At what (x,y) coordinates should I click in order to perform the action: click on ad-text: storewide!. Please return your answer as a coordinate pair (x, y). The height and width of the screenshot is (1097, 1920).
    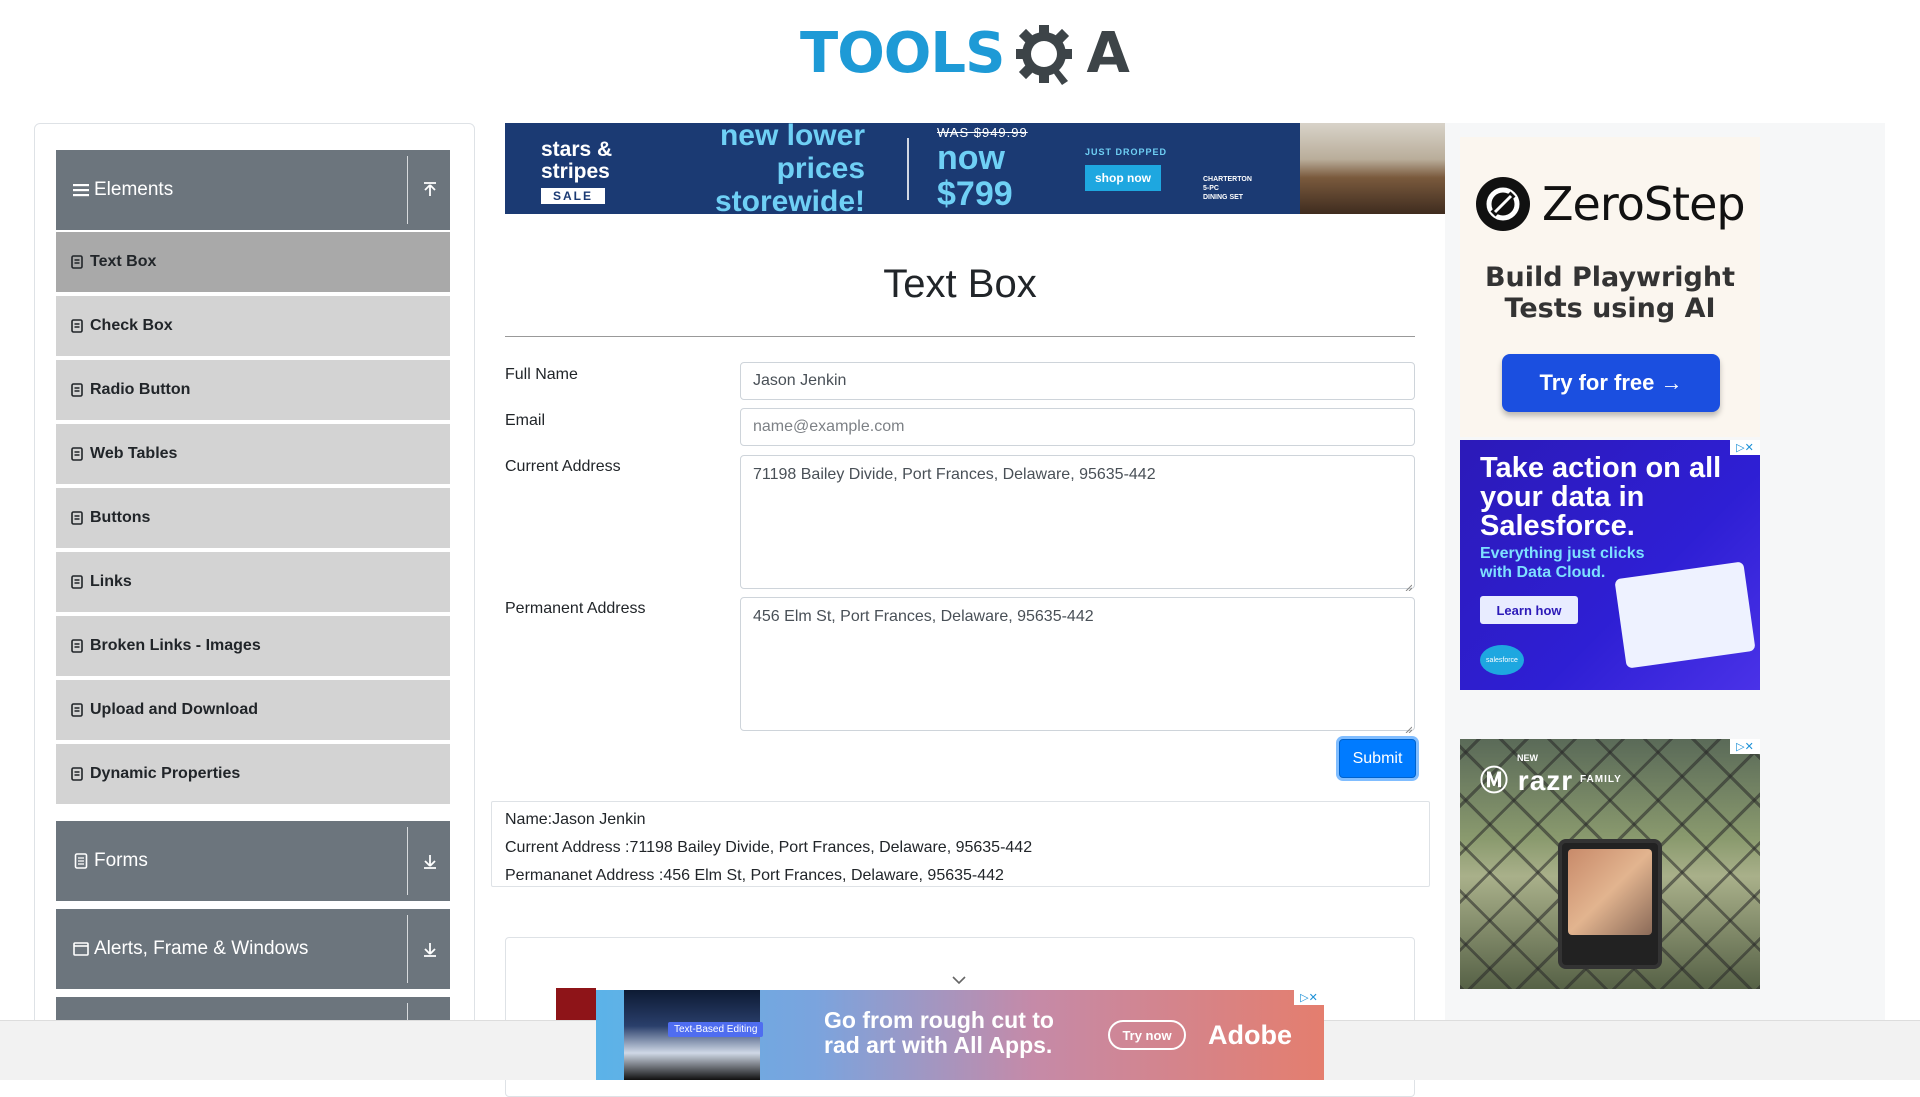
    Looking at the image, I should click on (789, 199).